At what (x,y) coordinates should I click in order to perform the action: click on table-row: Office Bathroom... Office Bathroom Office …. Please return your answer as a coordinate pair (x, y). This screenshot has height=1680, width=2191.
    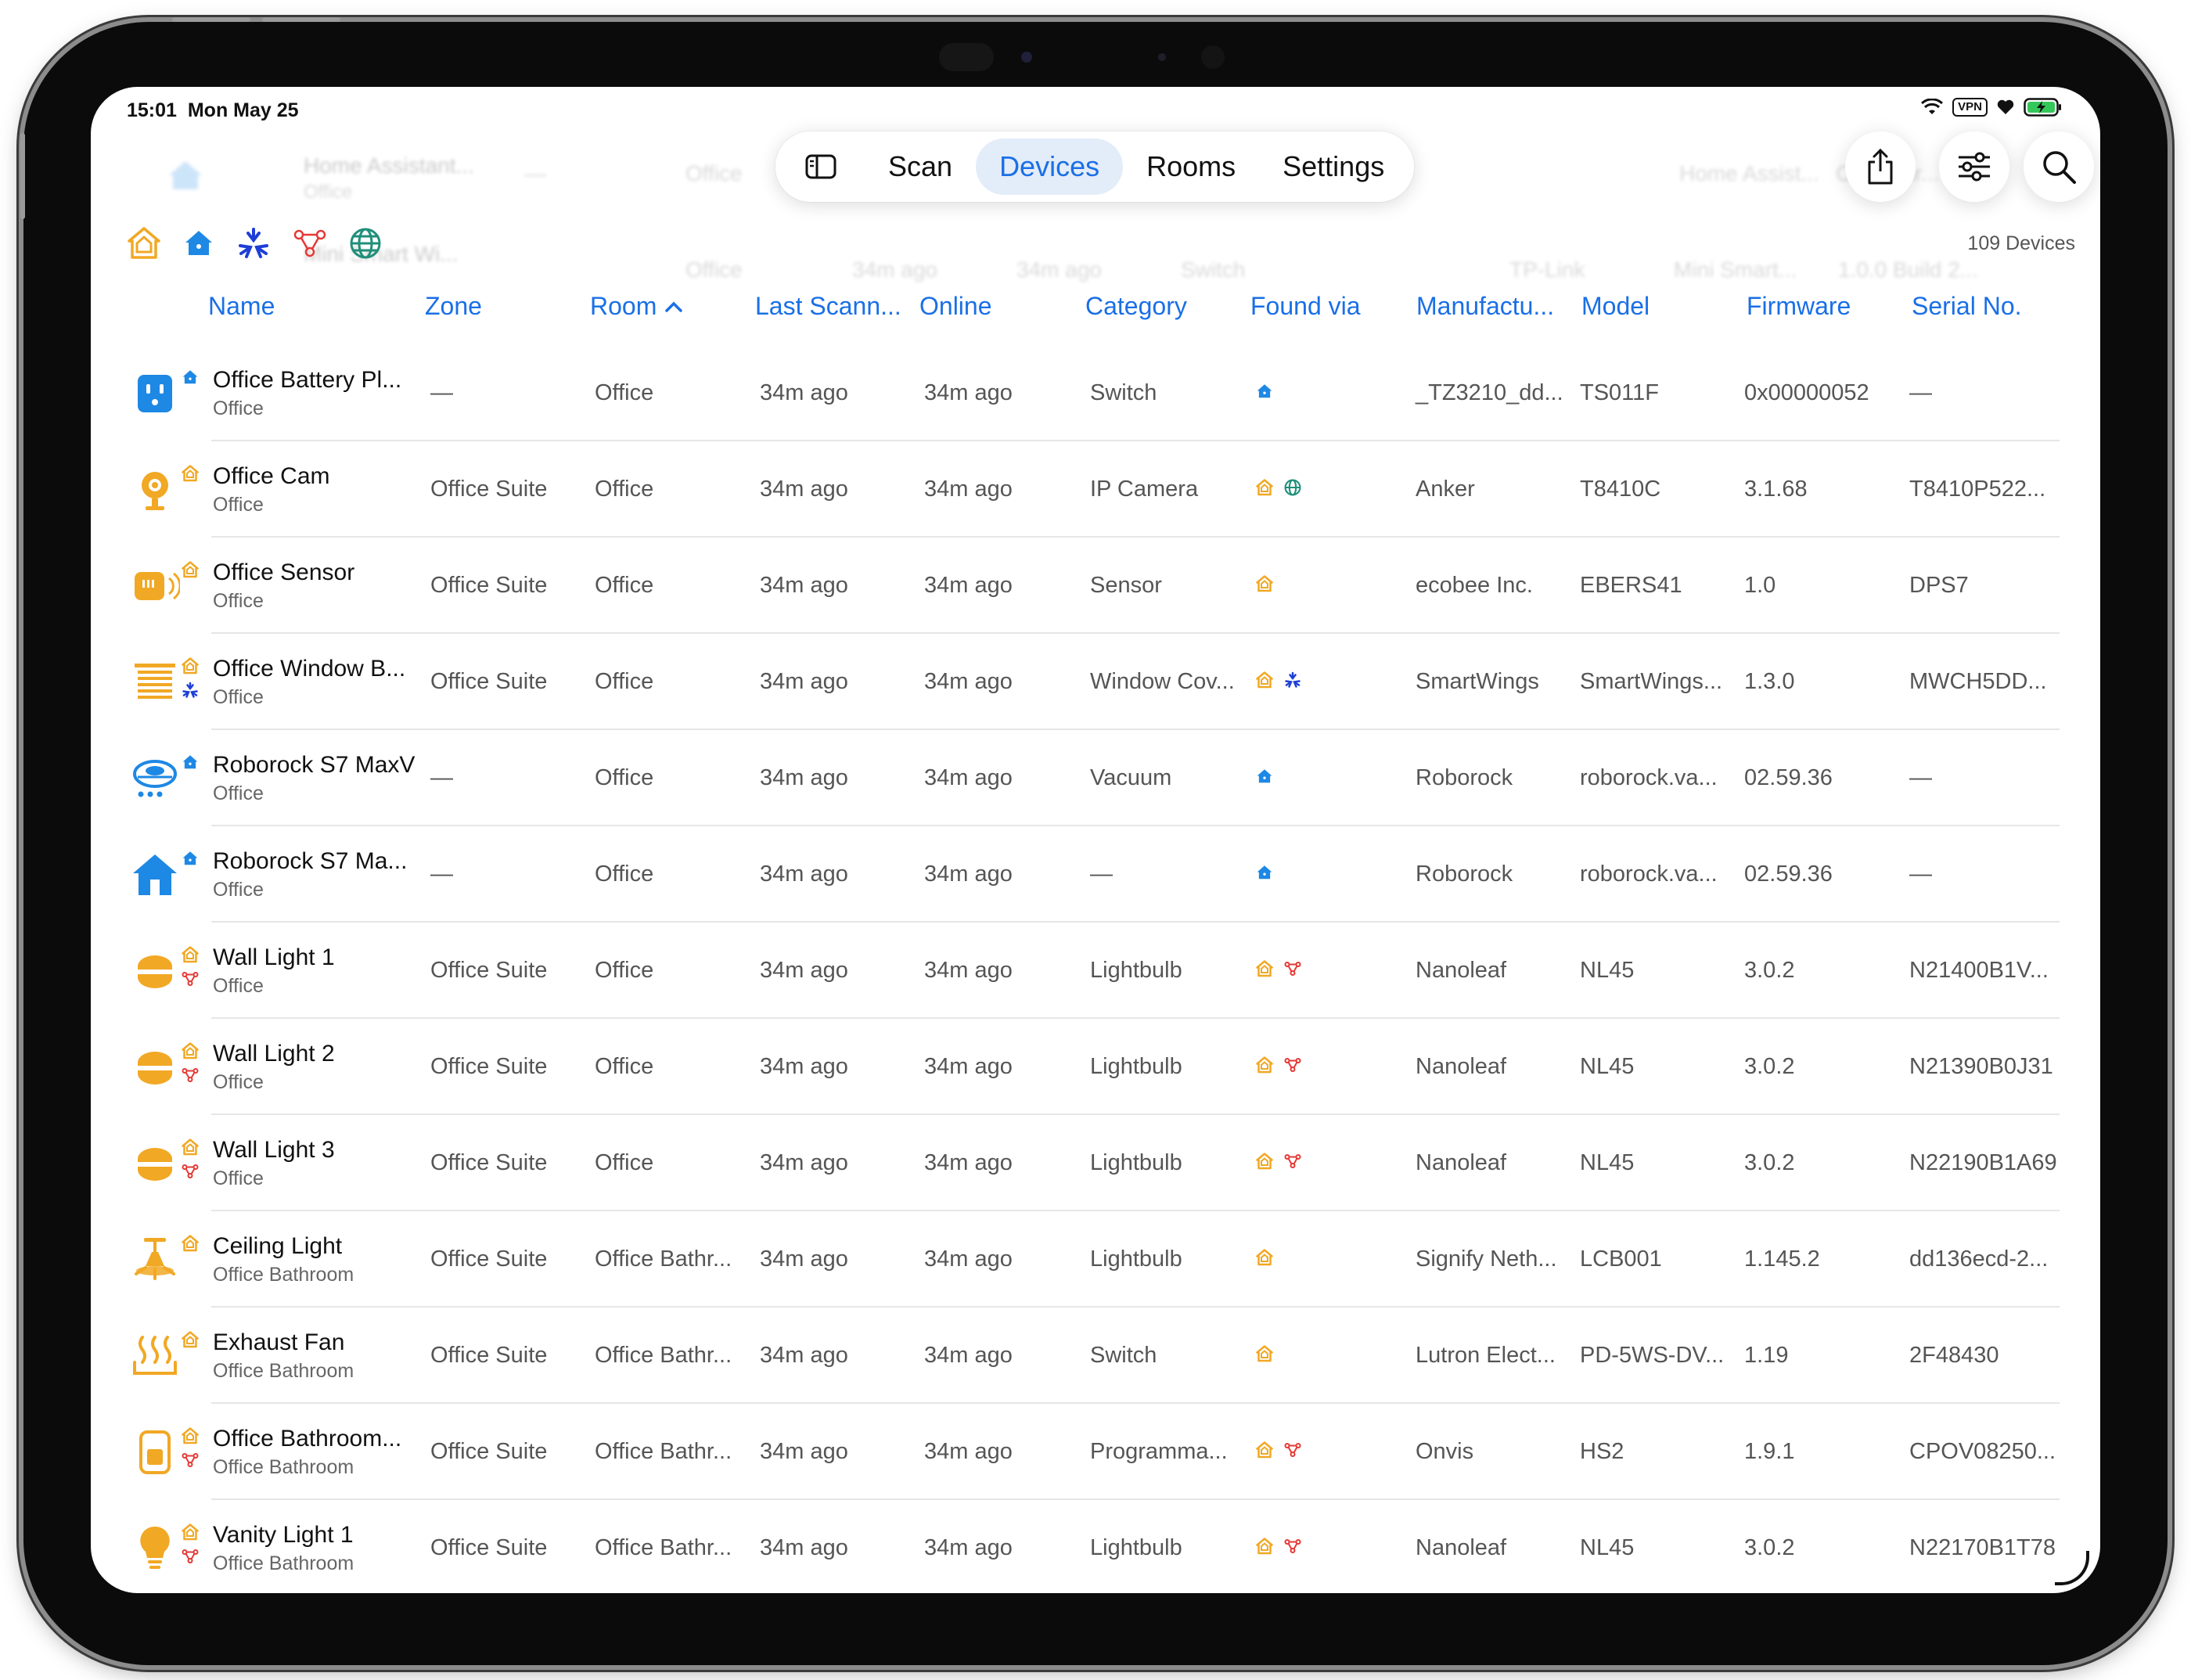
    Looking at the image, I should click on (1095, 1452).